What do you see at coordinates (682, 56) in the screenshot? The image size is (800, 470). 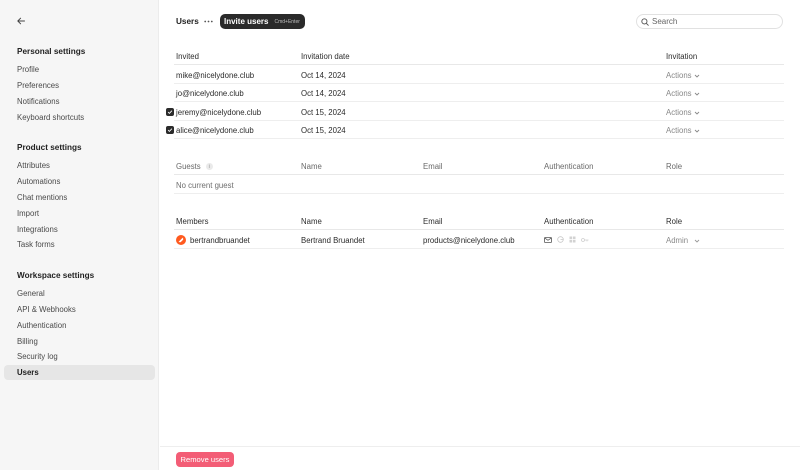 I see `col-invitation: Invitation` at bounding box center [682, 56].